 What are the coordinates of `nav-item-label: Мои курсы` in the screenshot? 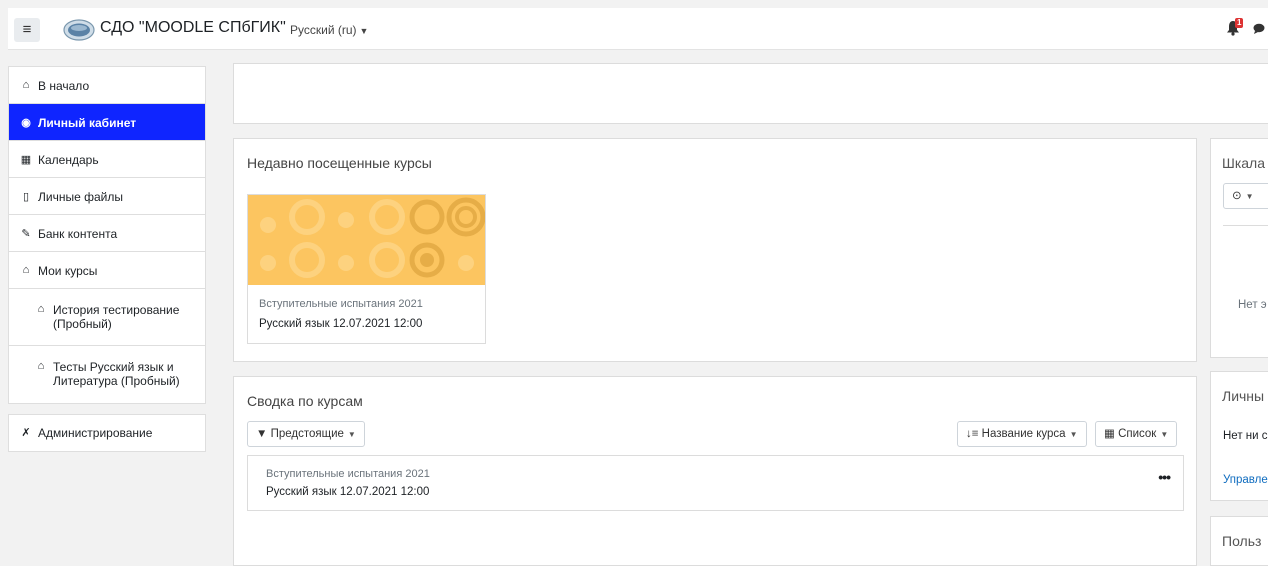 It's located at (68, 271).